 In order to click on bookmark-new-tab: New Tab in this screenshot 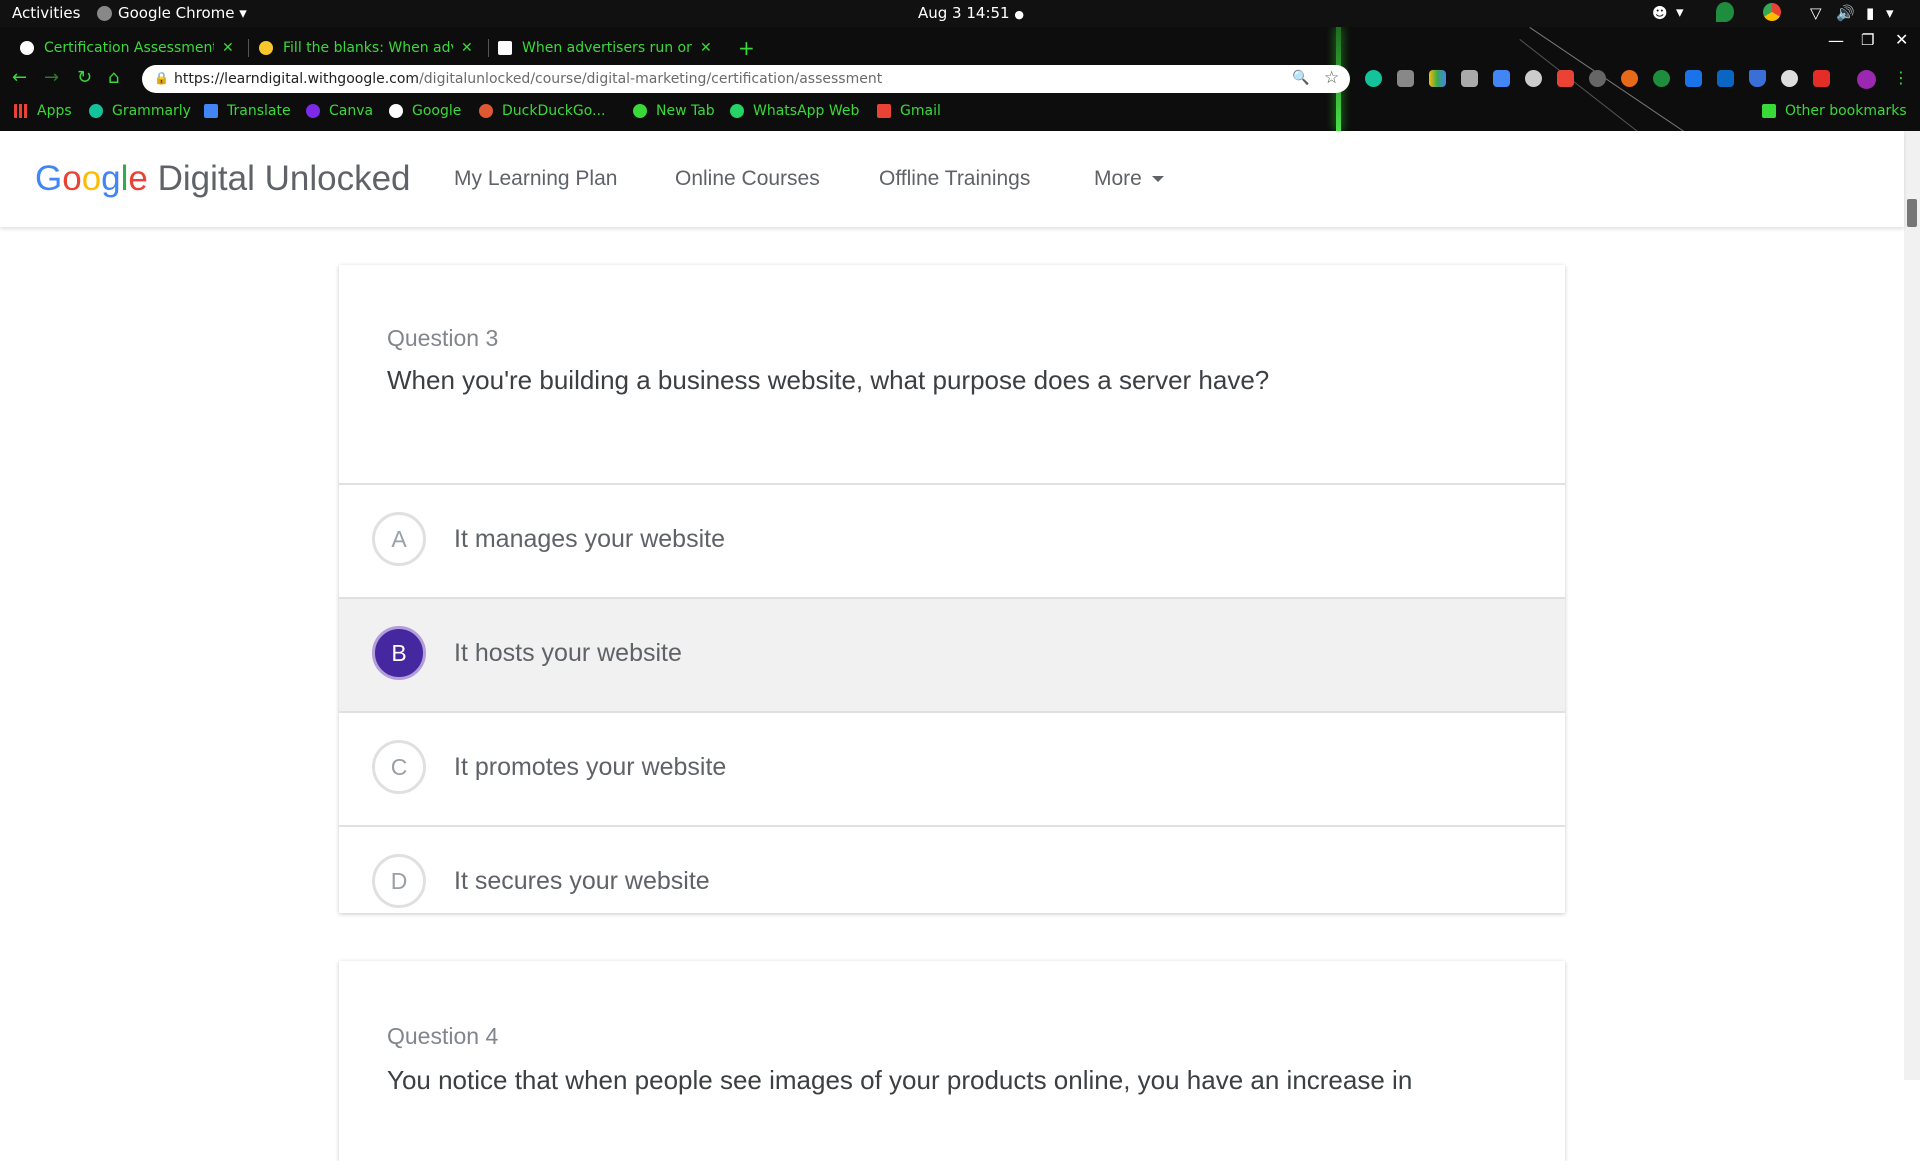, I will do `click(674, 111)`.